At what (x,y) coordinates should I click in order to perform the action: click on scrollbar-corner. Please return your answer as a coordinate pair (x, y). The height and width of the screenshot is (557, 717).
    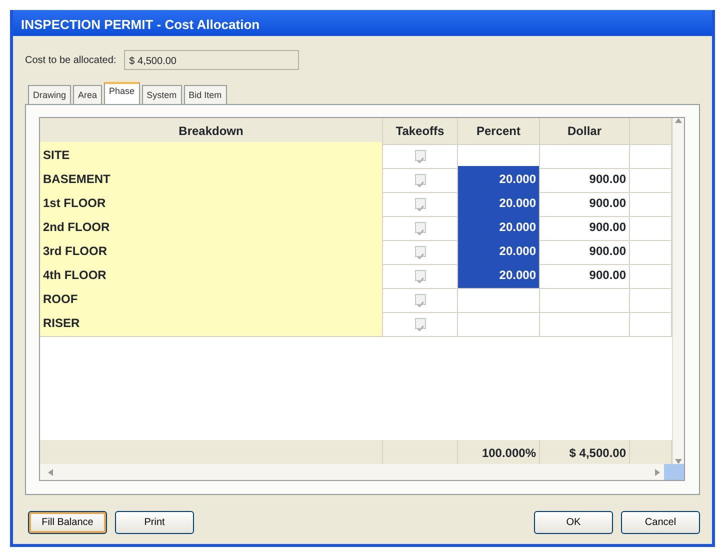
    Looking at the image, I should click on (674, 472).